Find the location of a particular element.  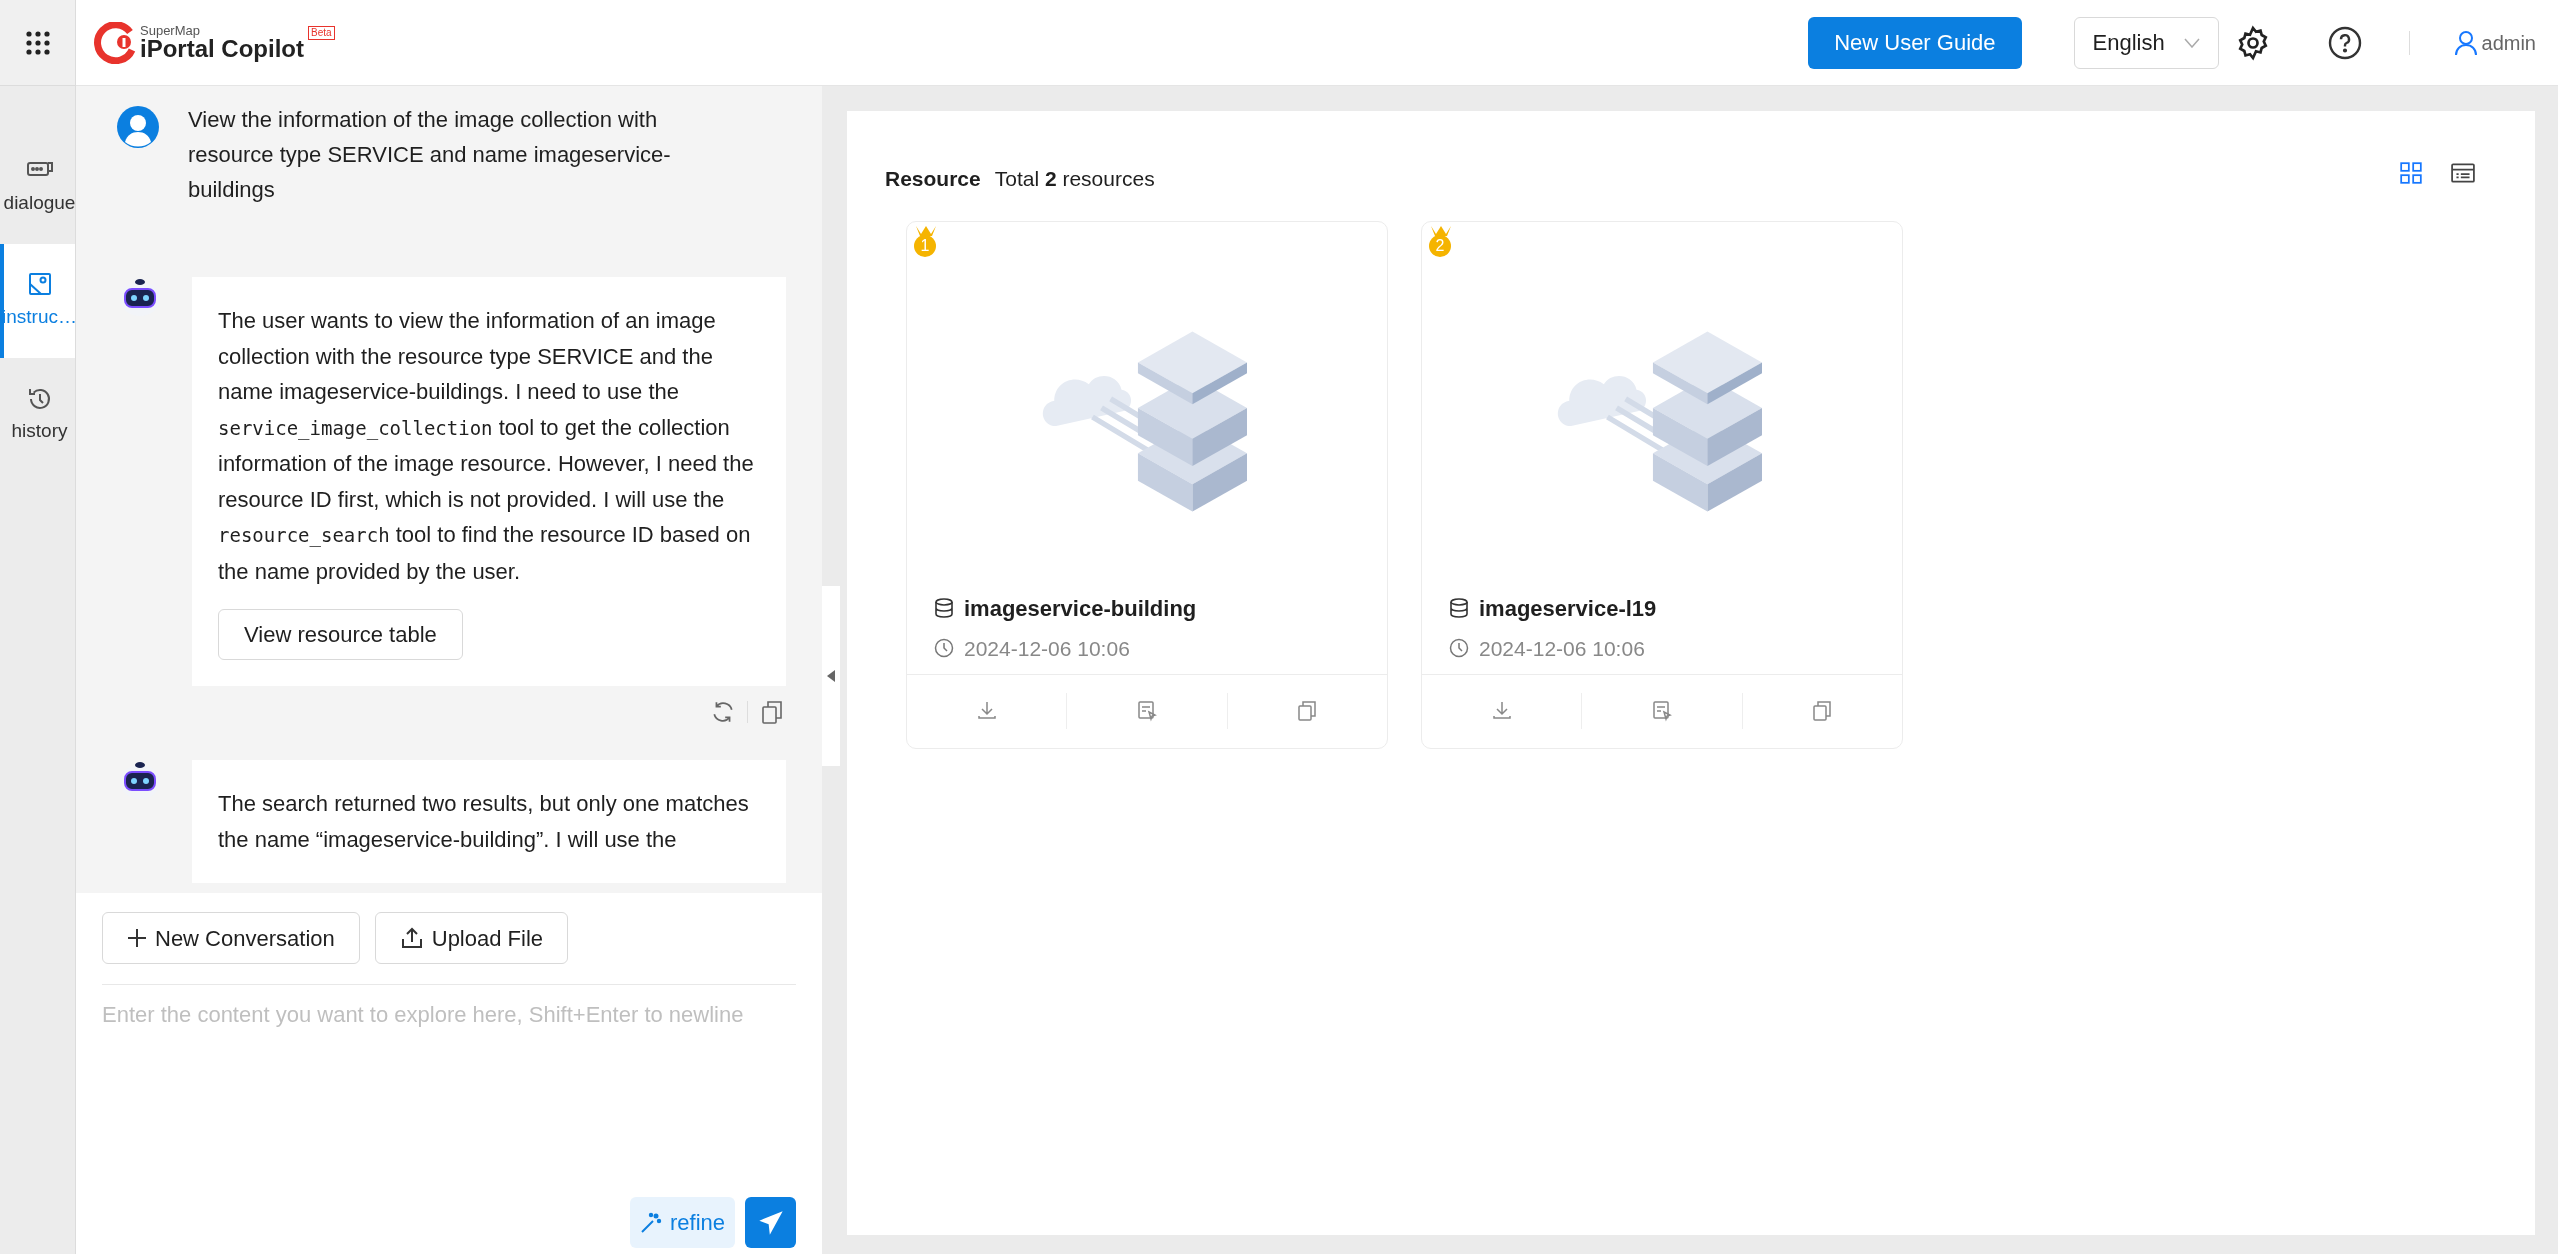

user-name: admin is located at coordinates (2508, 42).